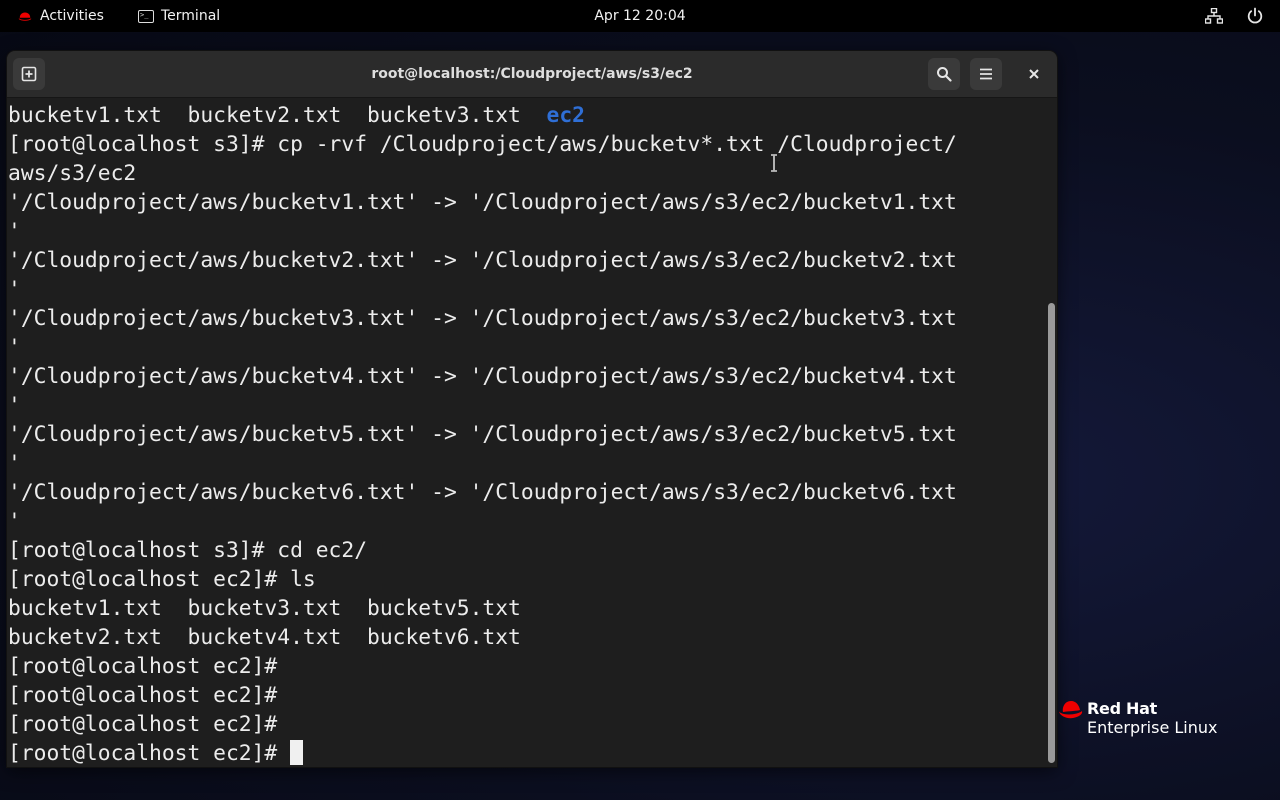 This screenshot has height=800, width=1280. I want to click on search-icon, so click(944, 74).